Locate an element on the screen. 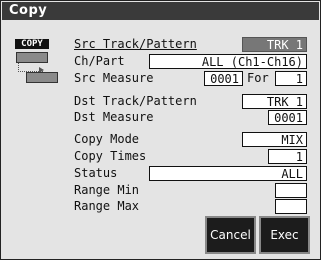  copy-times-field: 1 is located at coordinates (287, 156).